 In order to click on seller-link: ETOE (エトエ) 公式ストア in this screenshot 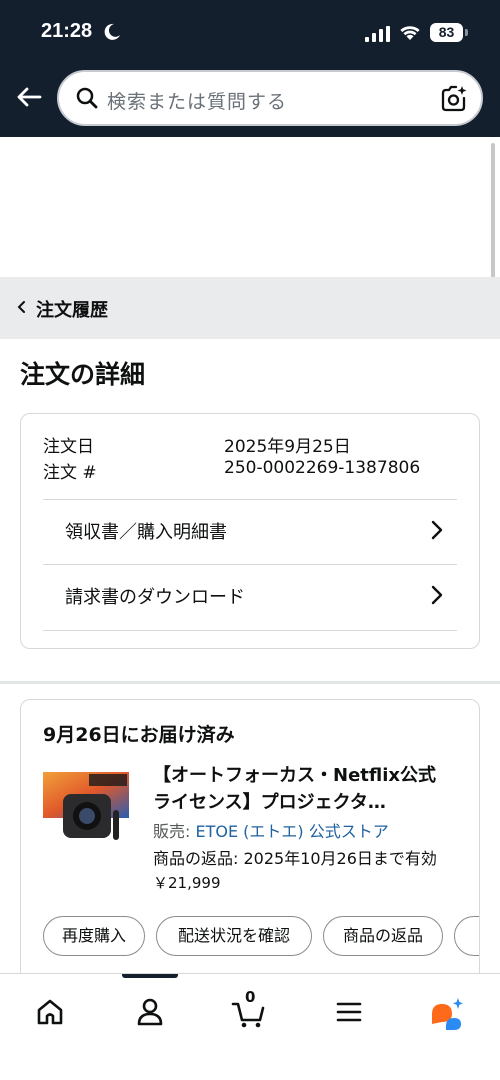, I will do `click(291, 831)`.